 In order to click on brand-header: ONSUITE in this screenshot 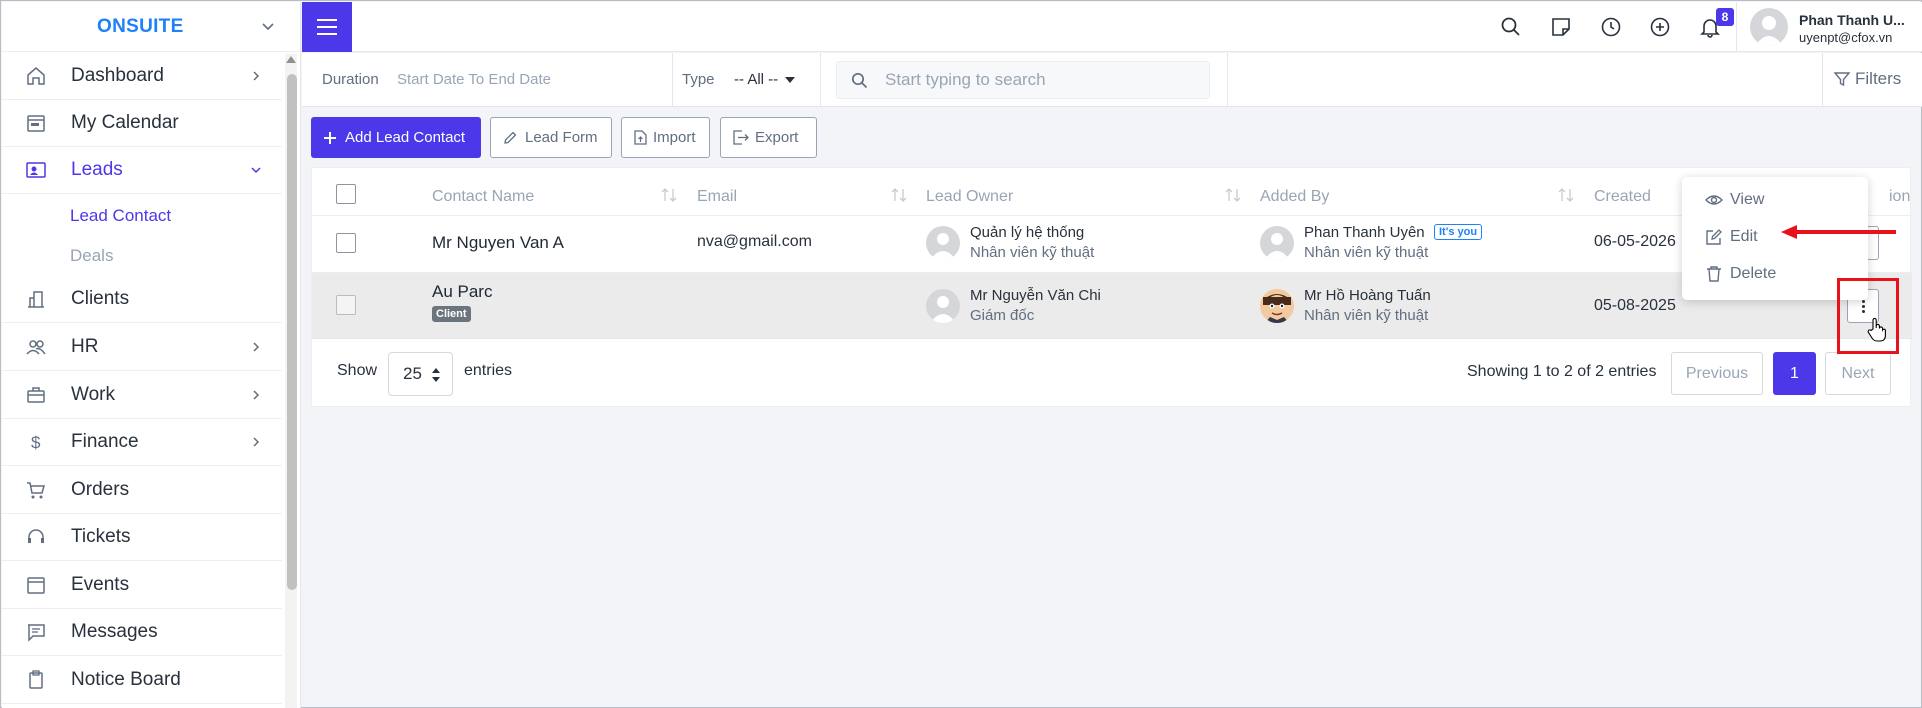, I will do `click(151, 27)`.